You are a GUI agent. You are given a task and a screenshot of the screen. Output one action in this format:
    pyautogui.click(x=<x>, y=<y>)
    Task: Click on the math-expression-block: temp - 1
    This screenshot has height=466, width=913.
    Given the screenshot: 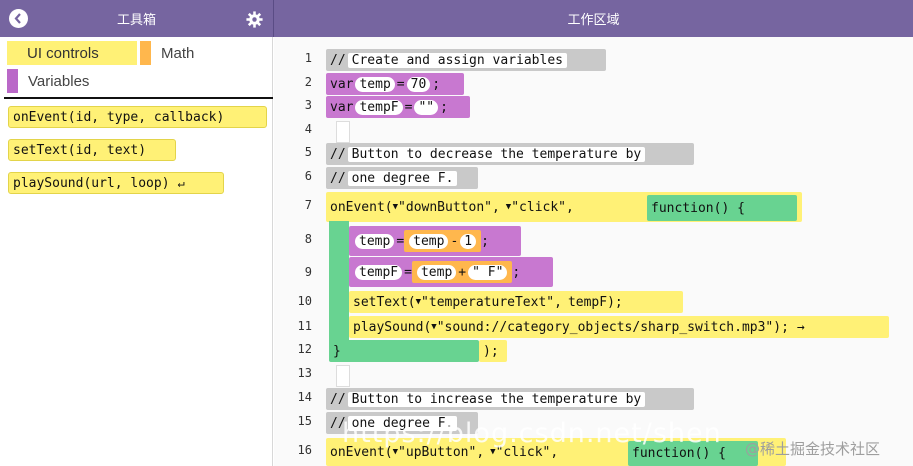 What is the action you would take?
    pyautogui.click(x=443, y=241)
    